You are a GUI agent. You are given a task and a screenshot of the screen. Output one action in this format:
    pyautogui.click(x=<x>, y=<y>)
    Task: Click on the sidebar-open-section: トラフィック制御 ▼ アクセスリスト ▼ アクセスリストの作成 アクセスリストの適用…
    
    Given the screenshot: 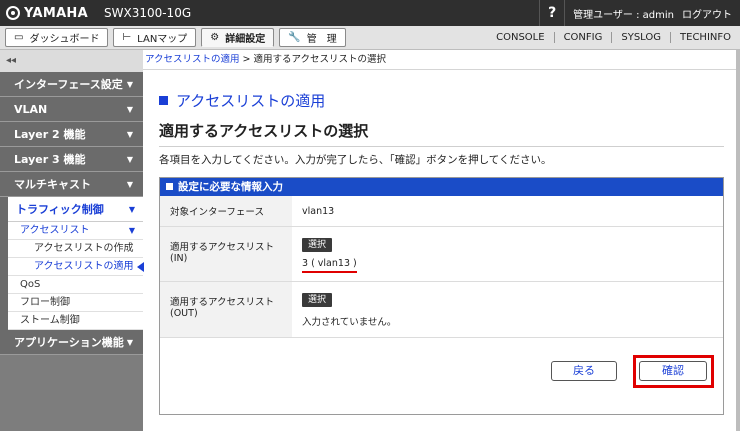 What is the action you would take?
    pyautogui.click(x=72, y=263)
    